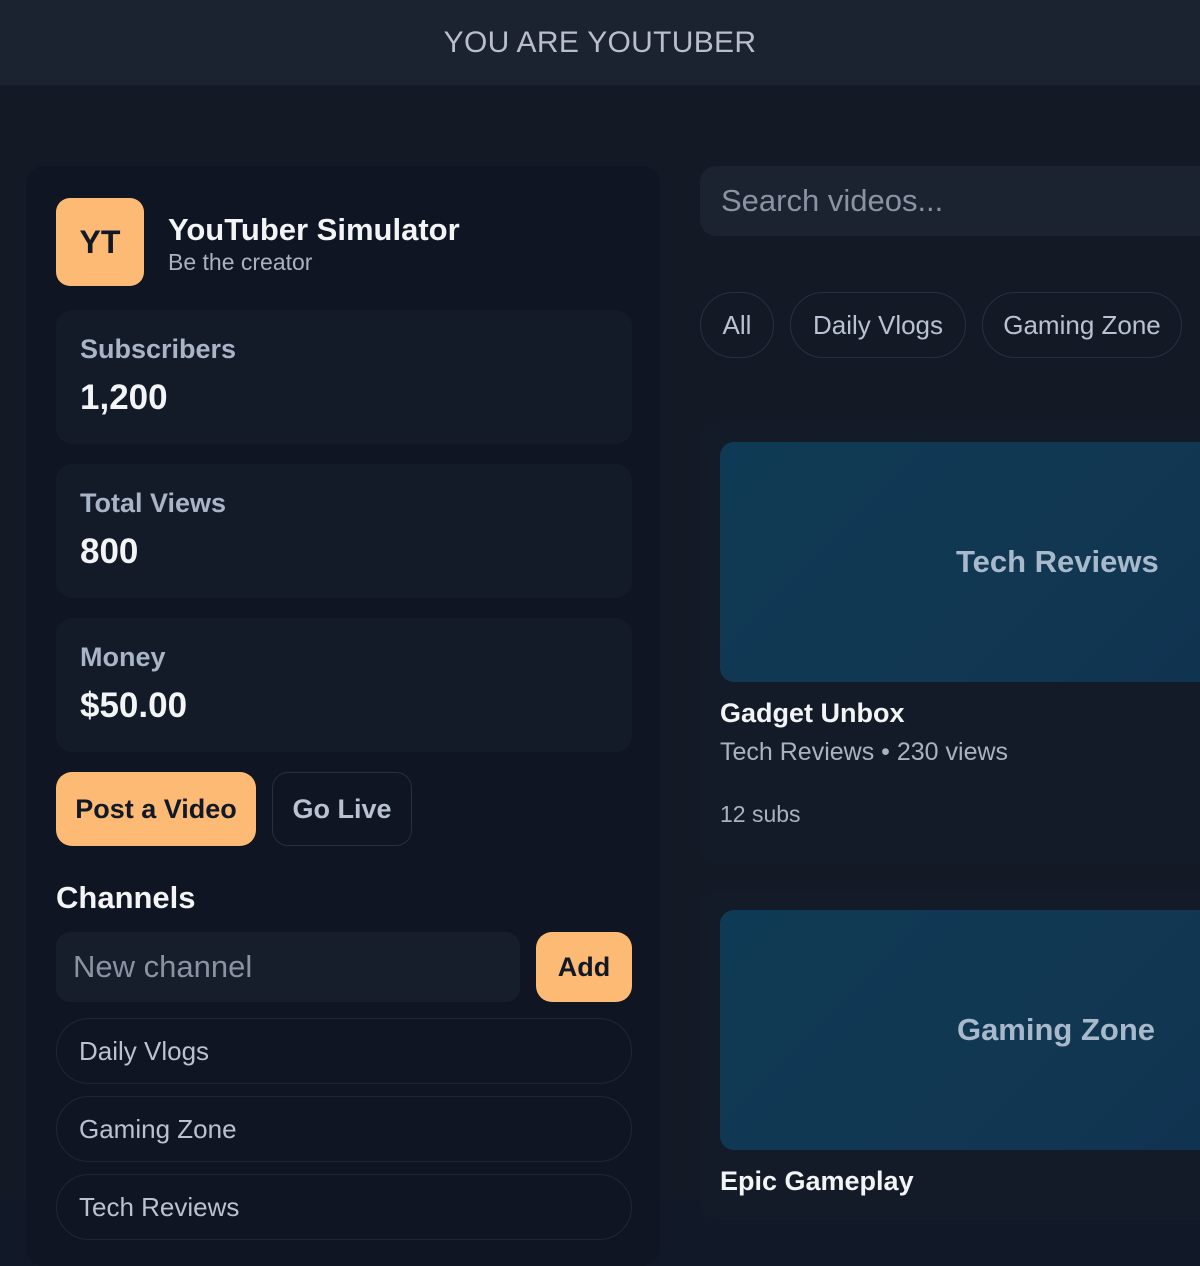 This screenshot has height=1266, width=1200. Describe the element at coordinates (342, 809) in the screenshot. I see `go-live-button: Go Live` at that location.